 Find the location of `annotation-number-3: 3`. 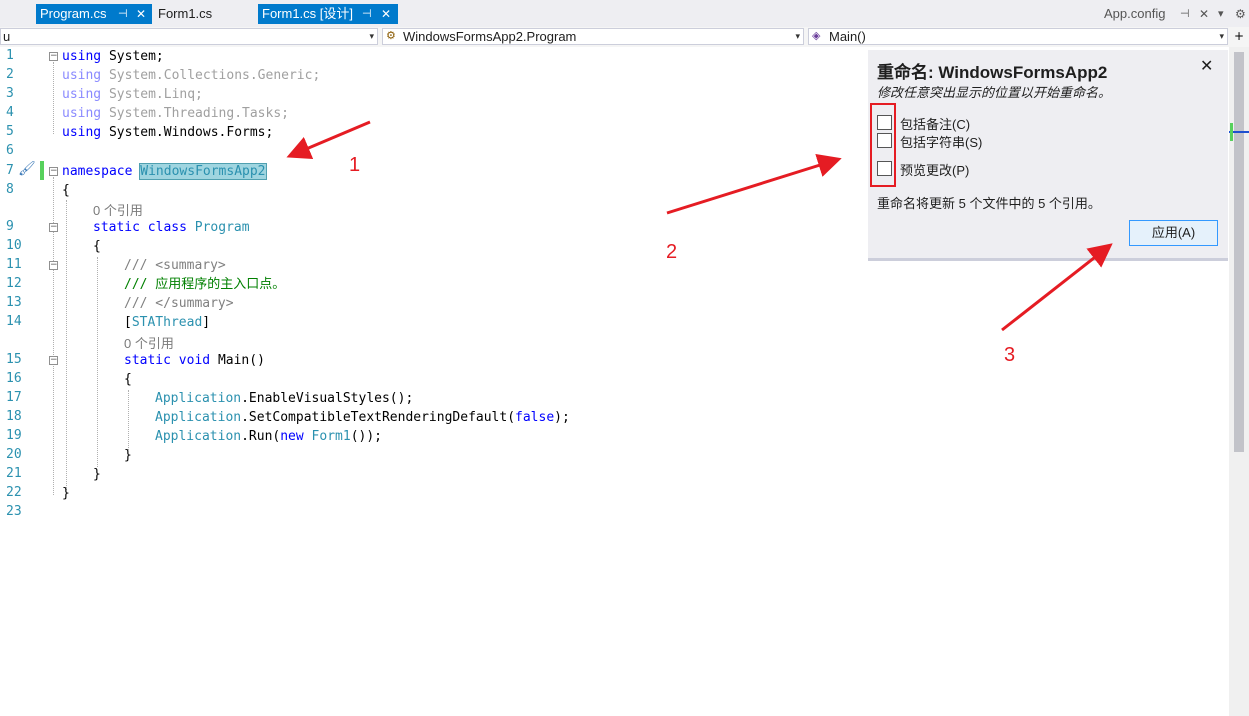

annotation-number-3: 3 is located at coordinates (1010, 355).